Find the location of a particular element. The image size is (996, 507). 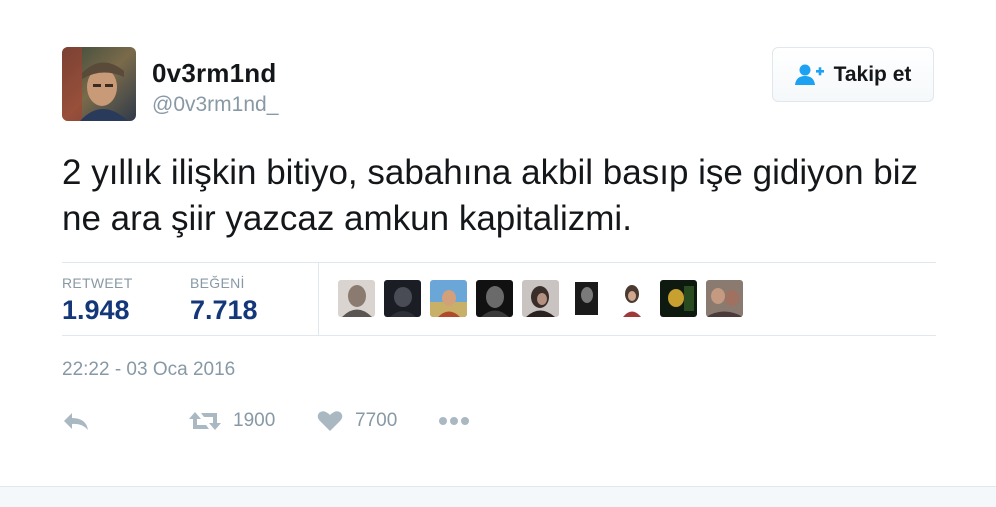

more-dots-icon is located at coordinates (454, 421).